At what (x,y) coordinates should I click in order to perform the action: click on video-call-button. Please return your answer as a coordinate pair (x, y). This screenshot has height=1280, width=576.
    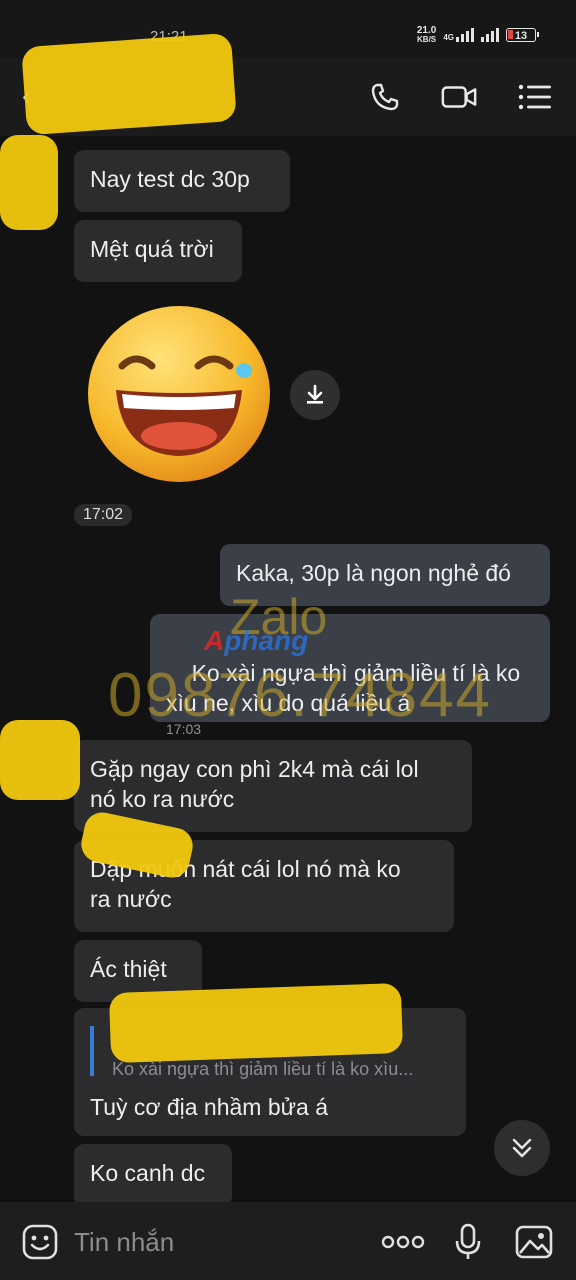
    Looking at the image, I should click on (459, 97).